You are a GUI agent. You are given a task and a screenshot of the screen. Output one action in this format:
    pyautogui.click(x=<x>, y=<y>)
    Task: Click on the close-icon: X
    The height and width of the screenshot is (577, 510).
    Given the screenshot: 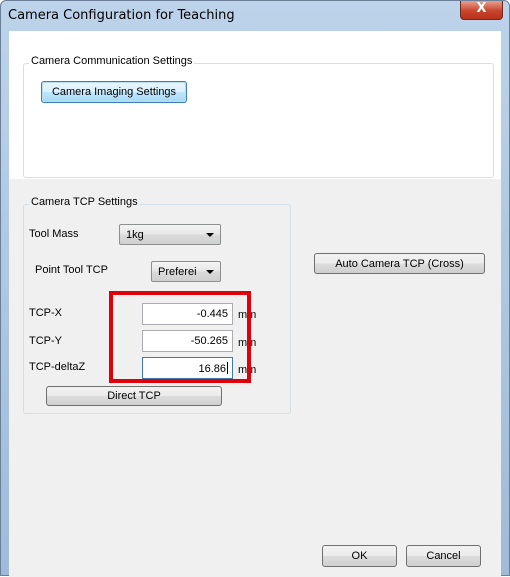 What is the action you would take?
    pyautogui.click(x=481, y=8)
    